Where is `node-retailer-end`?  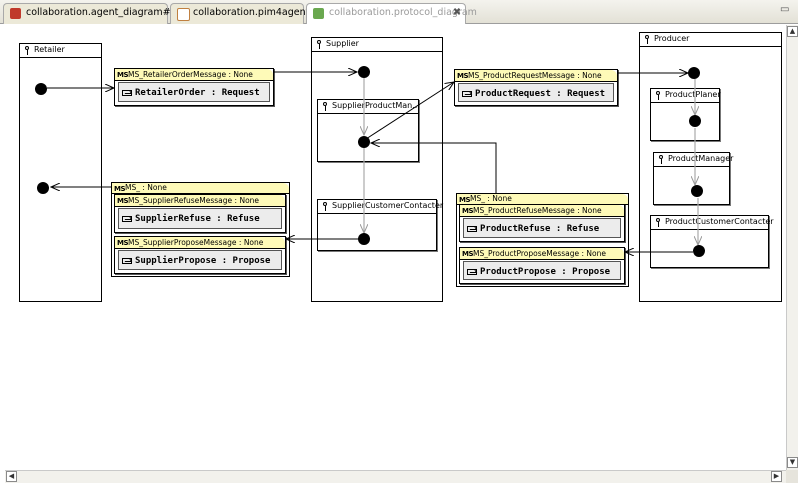 node-retailer-end is located at coordinates (43, 188).